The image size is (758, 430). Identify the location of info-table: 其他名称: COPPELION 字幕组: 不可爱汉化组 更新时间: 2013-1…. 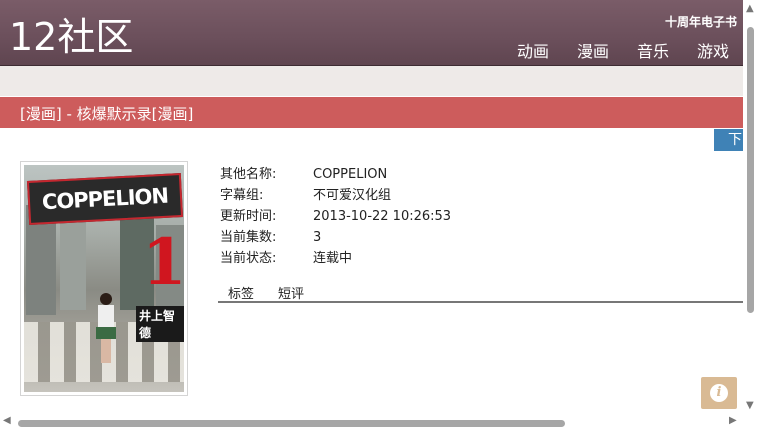
(335, 216).